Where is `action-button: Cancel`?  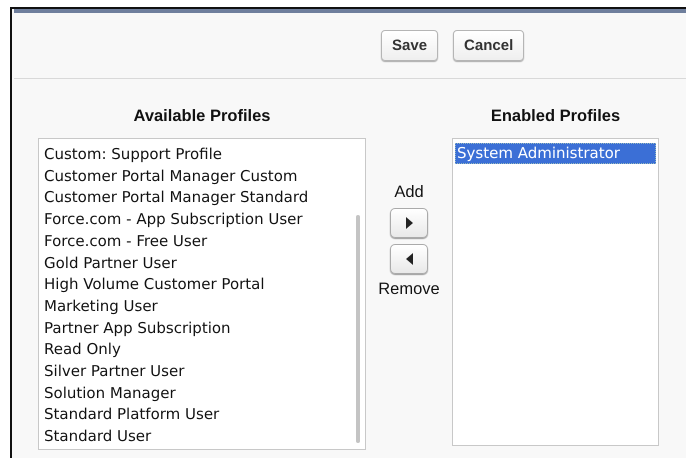
action-button: Cancel is located at coordinates (488, 45).